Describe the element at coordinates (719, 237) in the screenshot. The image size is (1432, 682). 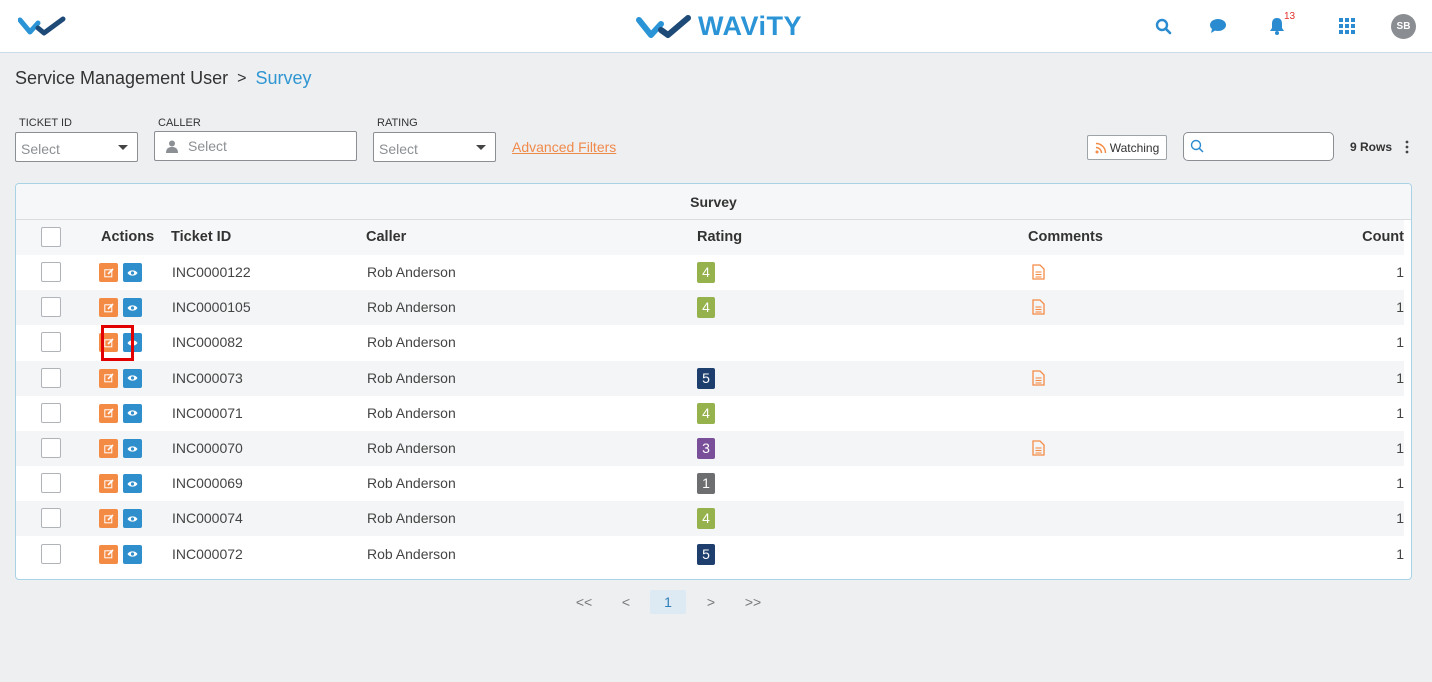
I see `column-header-rating: Rating` at that location.